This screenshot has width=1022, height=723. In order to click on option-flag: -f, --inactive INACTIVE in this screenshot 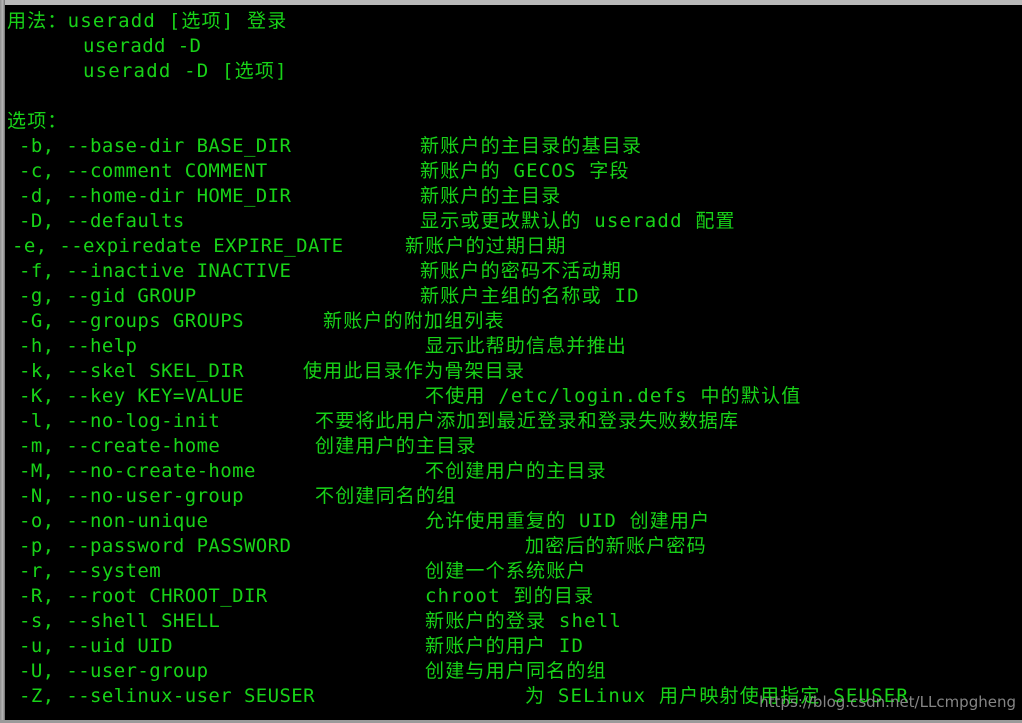, I will do `click(155, 271)`.